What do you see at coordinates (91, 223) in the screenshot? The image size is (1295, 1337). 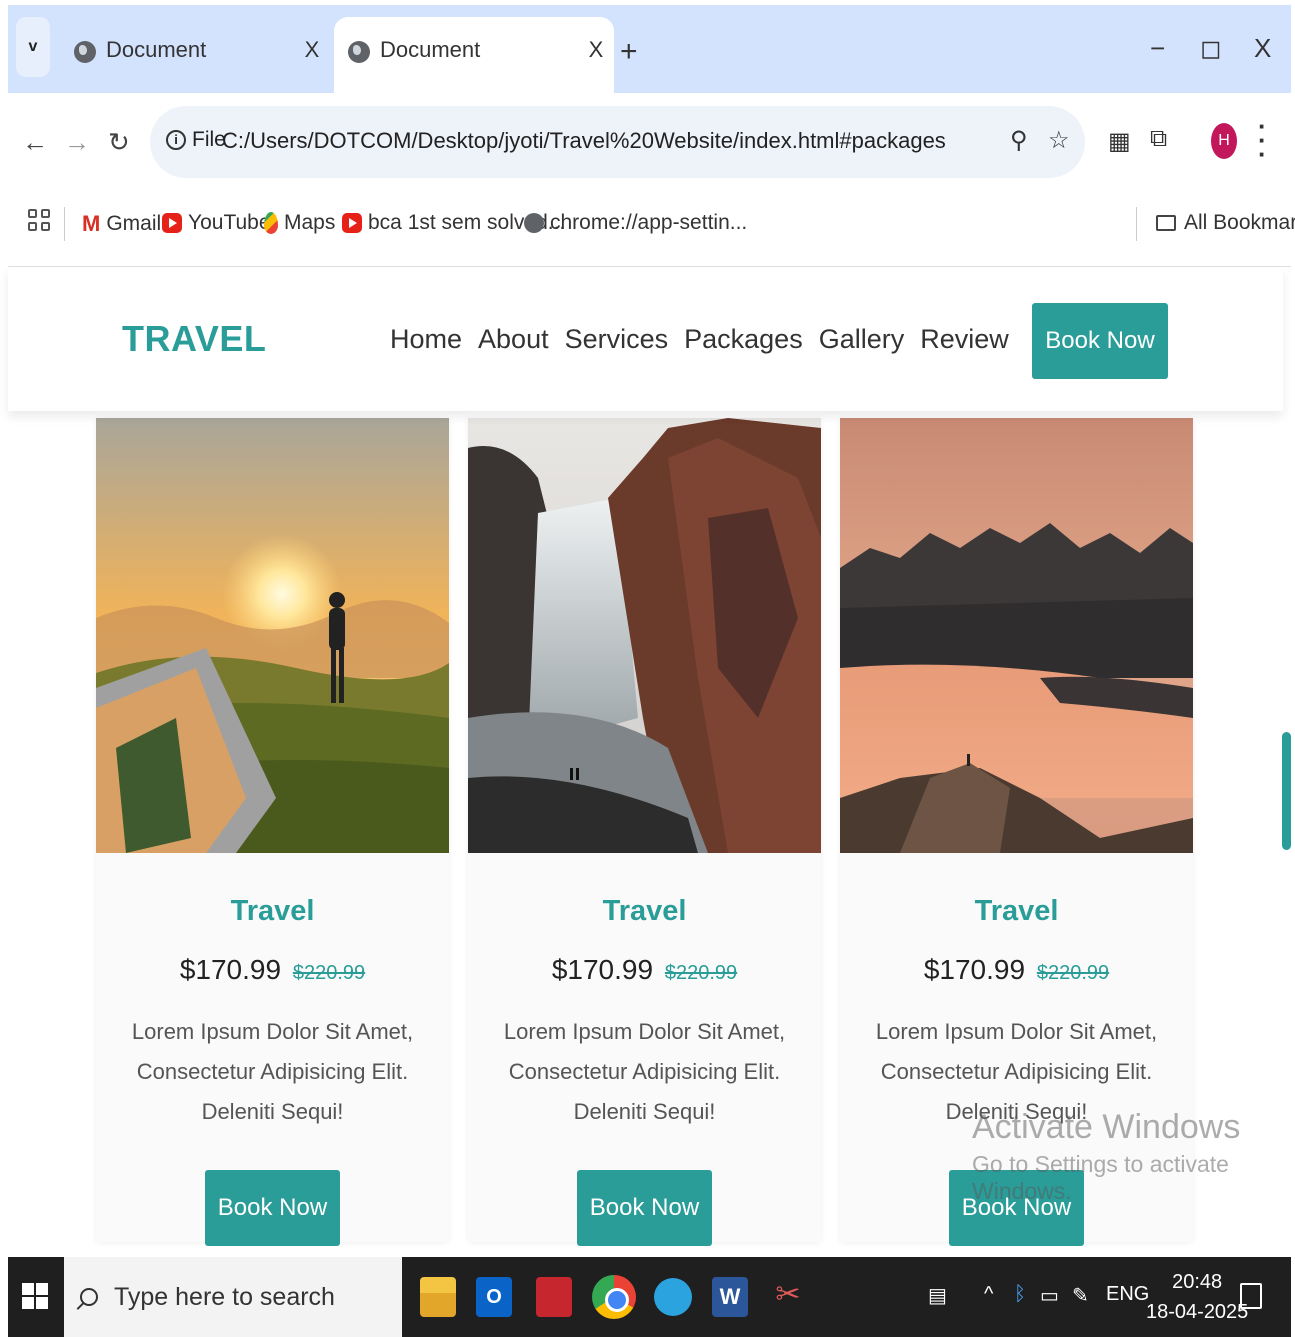 I see `gmail-icon: M` at bounding box center [91, 223].